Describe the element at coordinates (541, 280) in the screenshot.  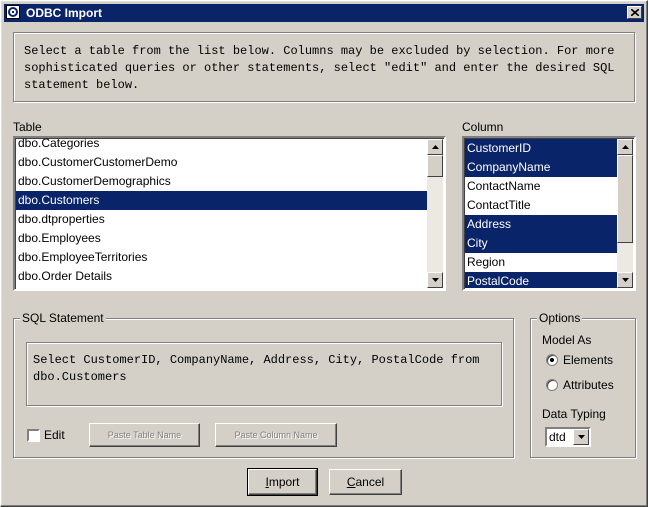
I see `column-list-item: PostalCode` at that location.